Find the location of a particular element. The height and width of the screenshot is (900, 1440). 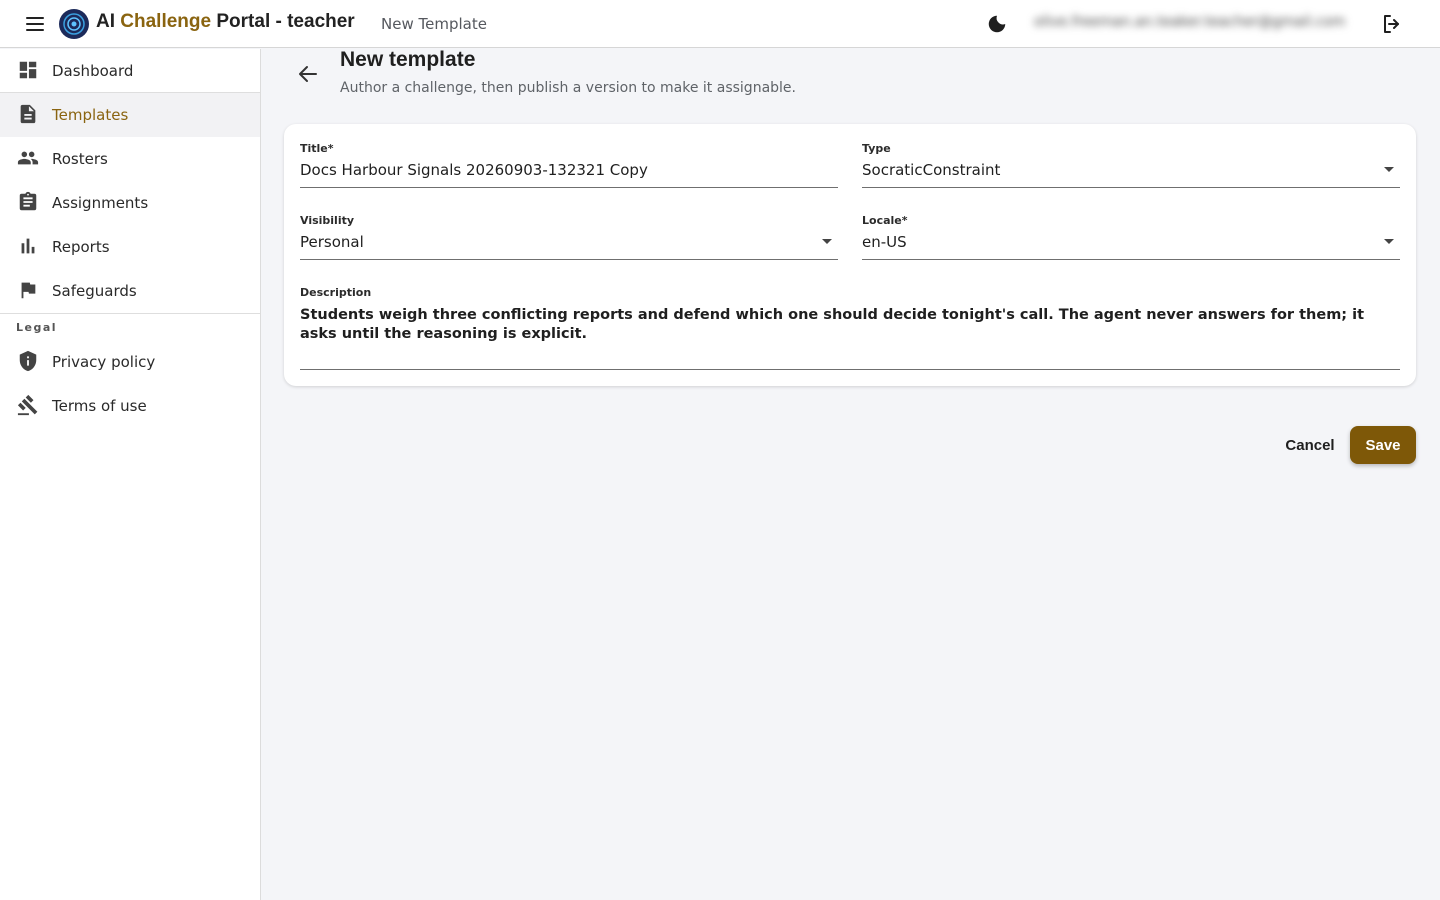

type-label: Type is located at coordinates (876, 148).